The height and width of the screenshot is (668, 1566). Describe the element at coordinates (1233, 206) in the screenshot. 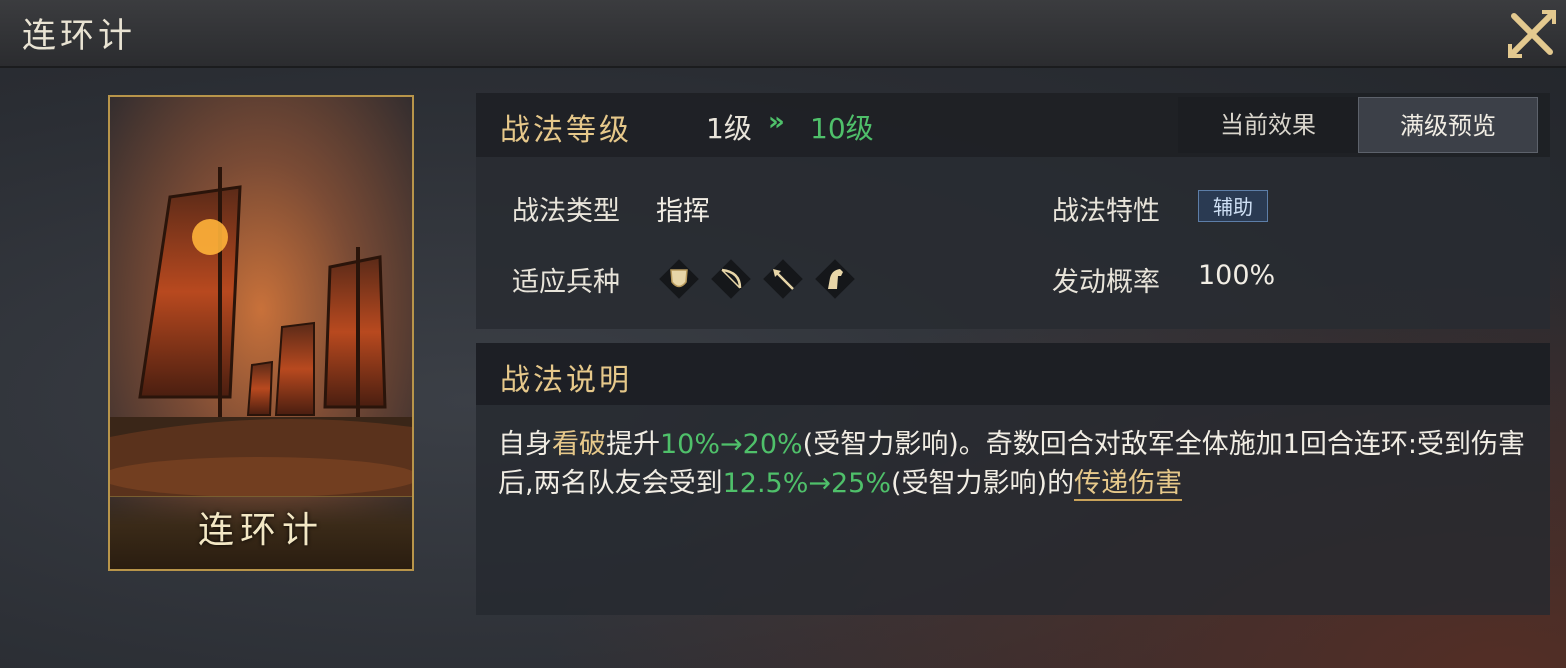

I see `trait-badge: 辅助` at that location.